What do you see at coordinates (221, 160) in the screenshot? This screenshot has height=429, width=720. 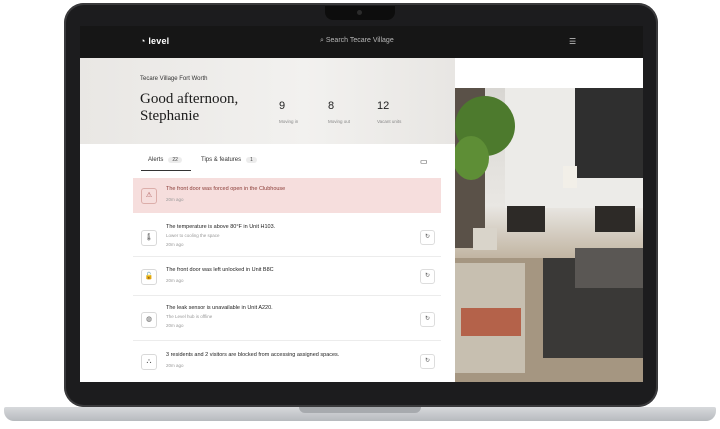 I see `tab-tips-label: Tips & features` at bounding box center [221, 160].